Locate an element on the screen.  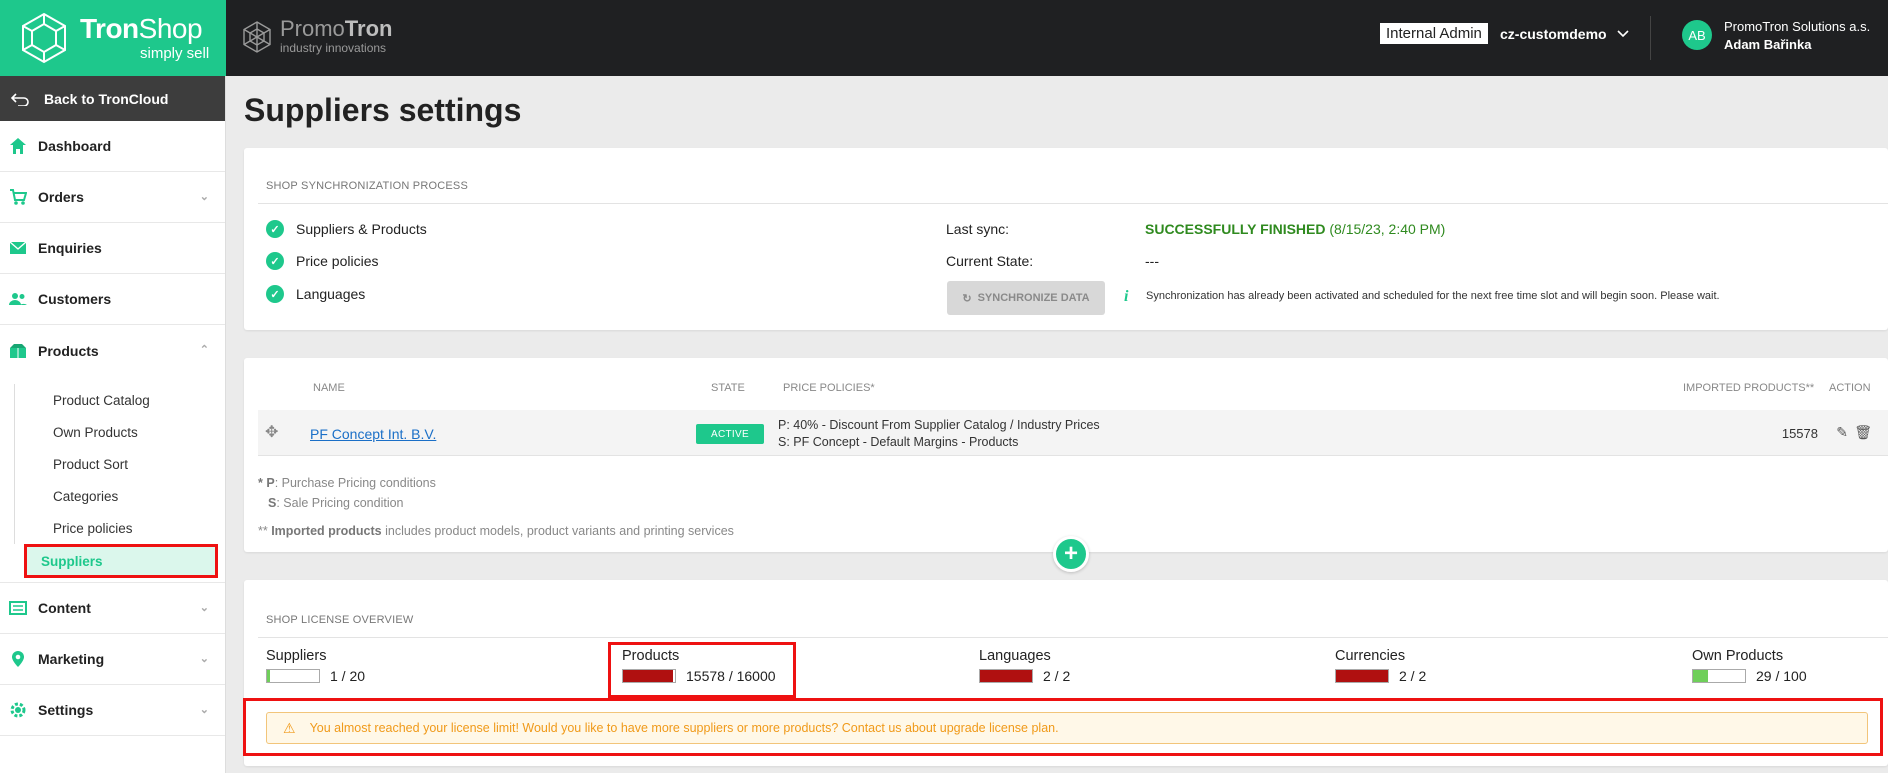
chevron-up-icon: ⌃ is located at coordinates (204, 350).